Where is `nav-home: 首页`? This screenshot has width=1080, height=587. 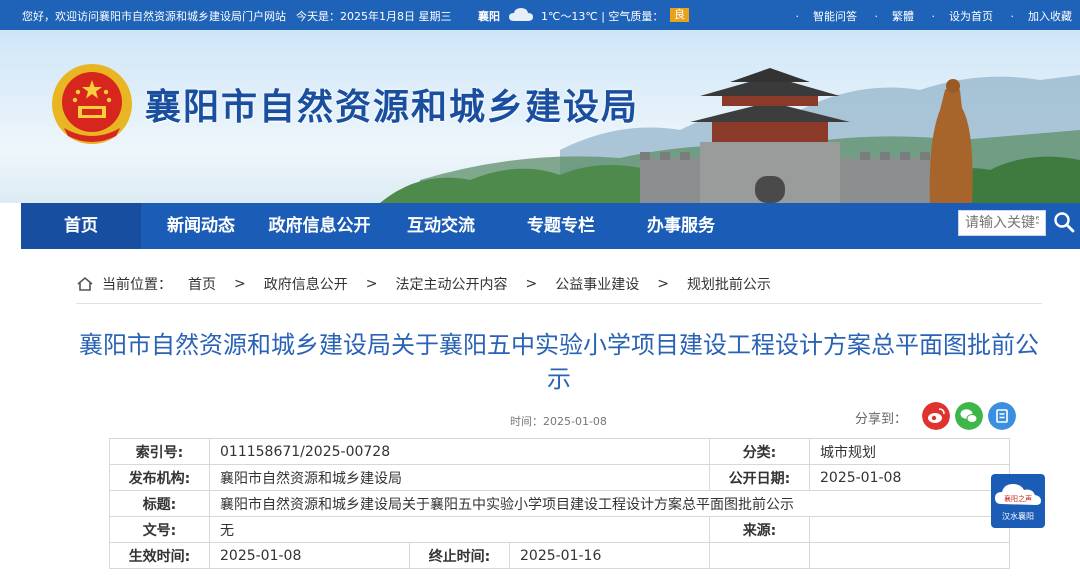
nav-home: 首页 is located at coordinates (81, 226).